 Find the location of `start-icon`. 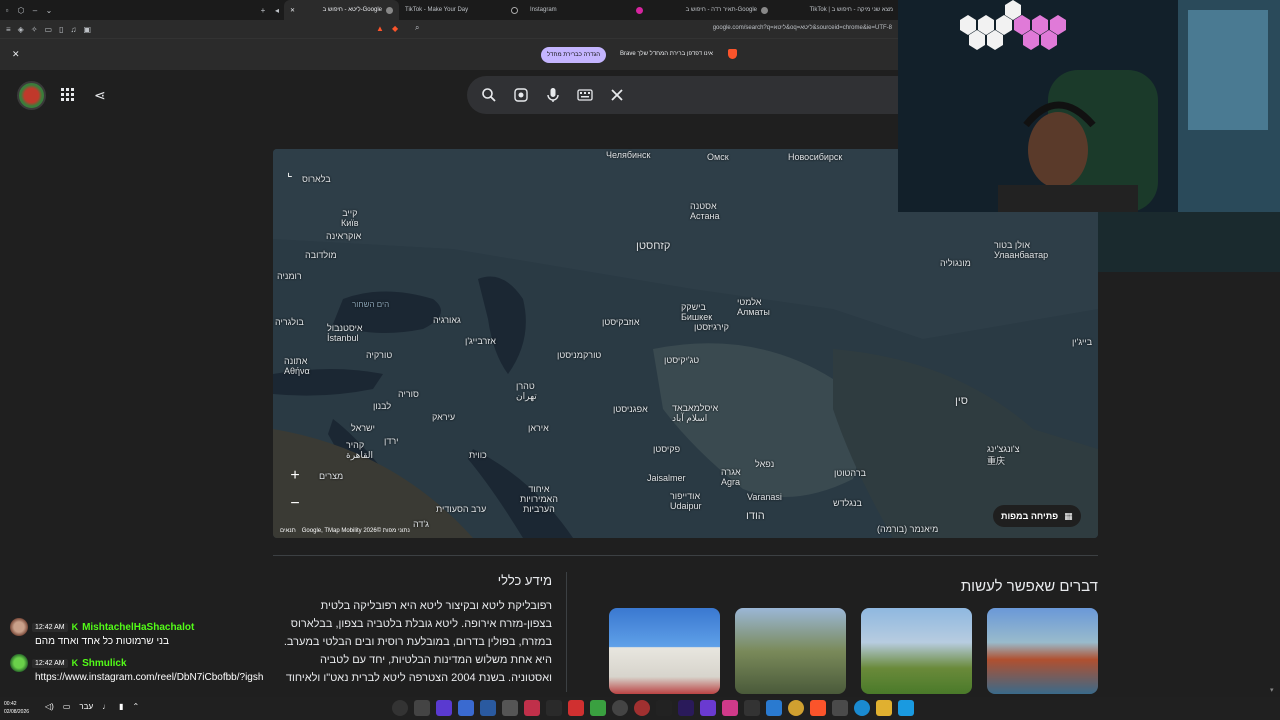

start-icon is located at coordinates (906, 708).